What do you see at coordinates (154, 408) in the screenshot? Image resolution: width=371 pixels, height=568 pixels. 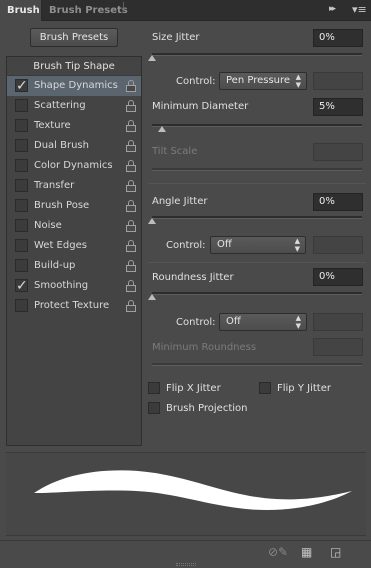 I see `brush-projection-checkbox` at bounding box center [154, 408].